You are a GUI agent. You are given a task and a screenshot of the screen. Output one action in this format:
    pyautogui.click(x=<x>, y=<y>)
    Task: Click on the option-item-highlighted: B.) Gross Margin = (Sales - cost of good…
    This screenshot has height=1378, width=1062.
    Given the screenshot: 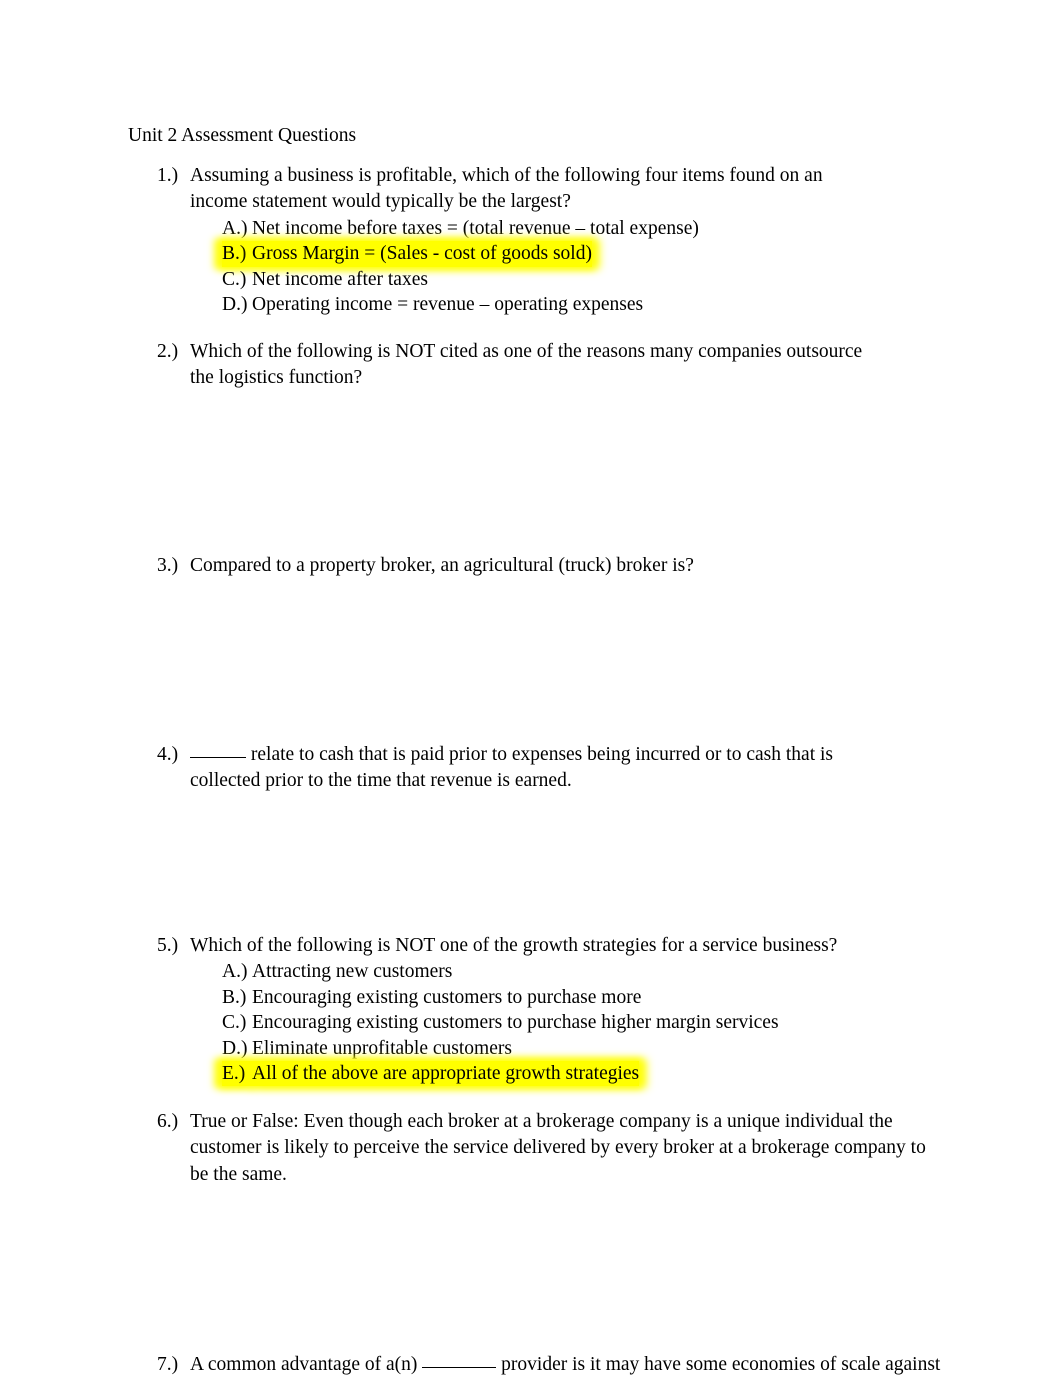 What is the action you would take?
    pyautogui.click(x=545, y=254)
    